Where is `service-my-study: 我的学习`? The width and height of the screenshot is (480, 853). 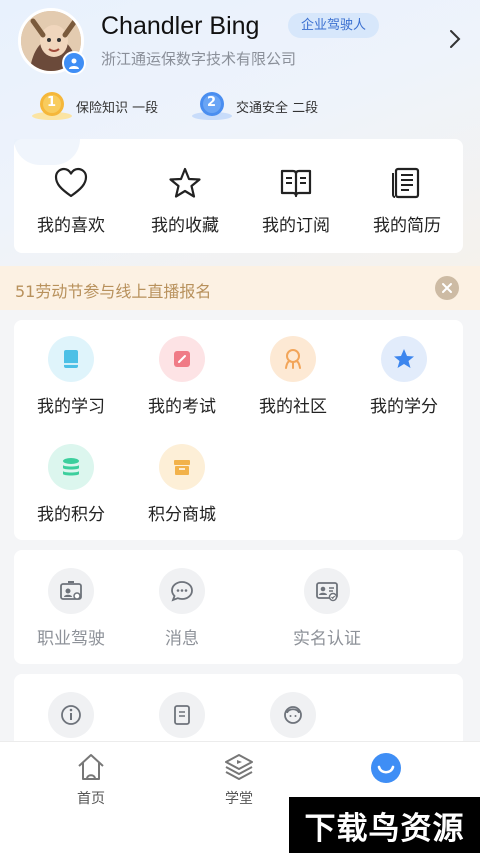
service-my-study: 我的学习 is located at coordinates (71, 376).